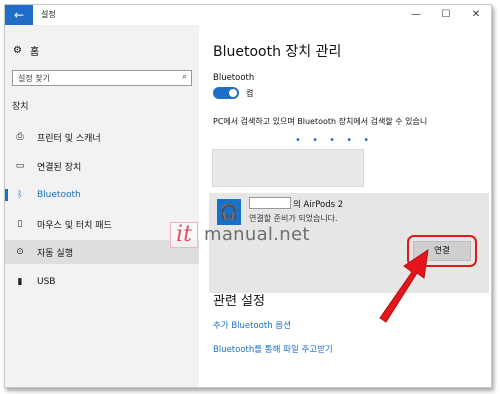 This screenshot has height=394, width=500. I want to click on close-button: ✕, so click(476, 15).